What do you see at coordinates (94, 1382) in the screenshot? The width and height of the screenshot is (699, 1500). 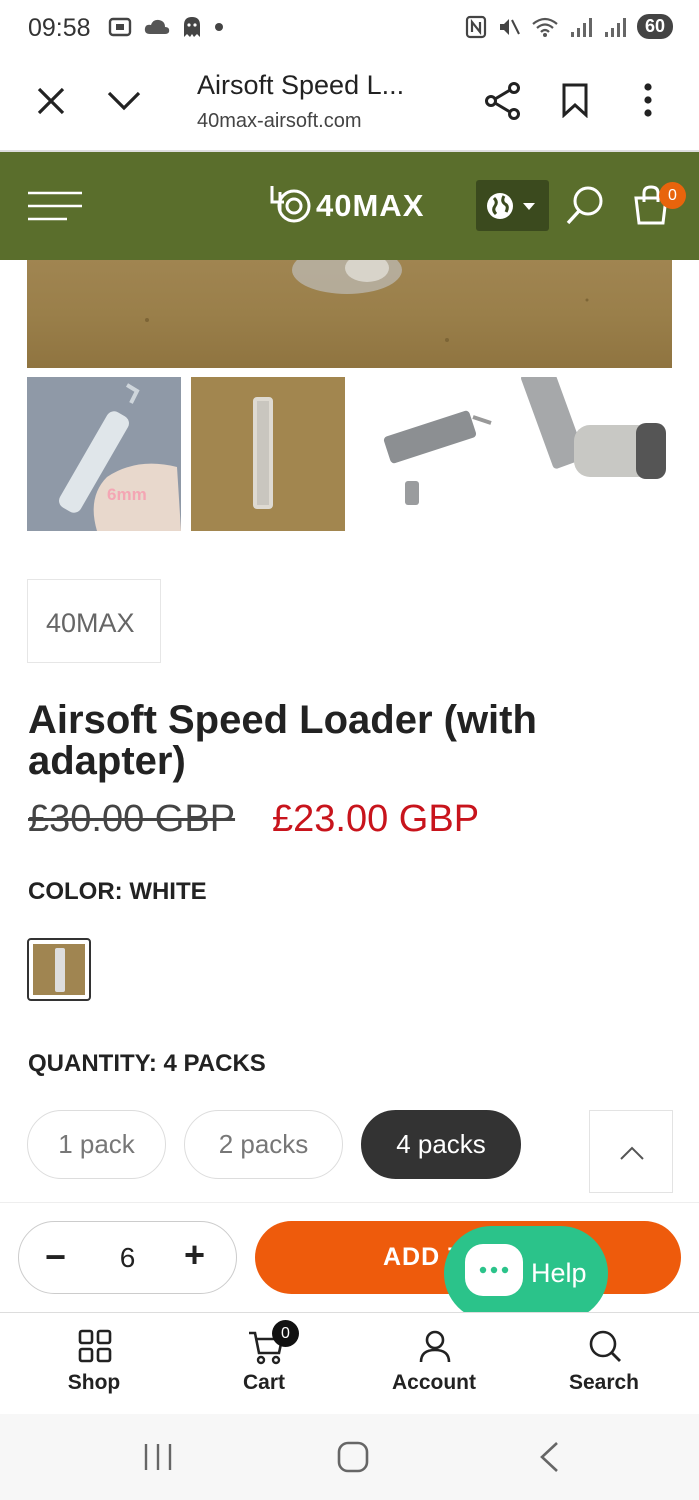 I see `nav-label-shop: Shop` at bounding box center [94, 1382].